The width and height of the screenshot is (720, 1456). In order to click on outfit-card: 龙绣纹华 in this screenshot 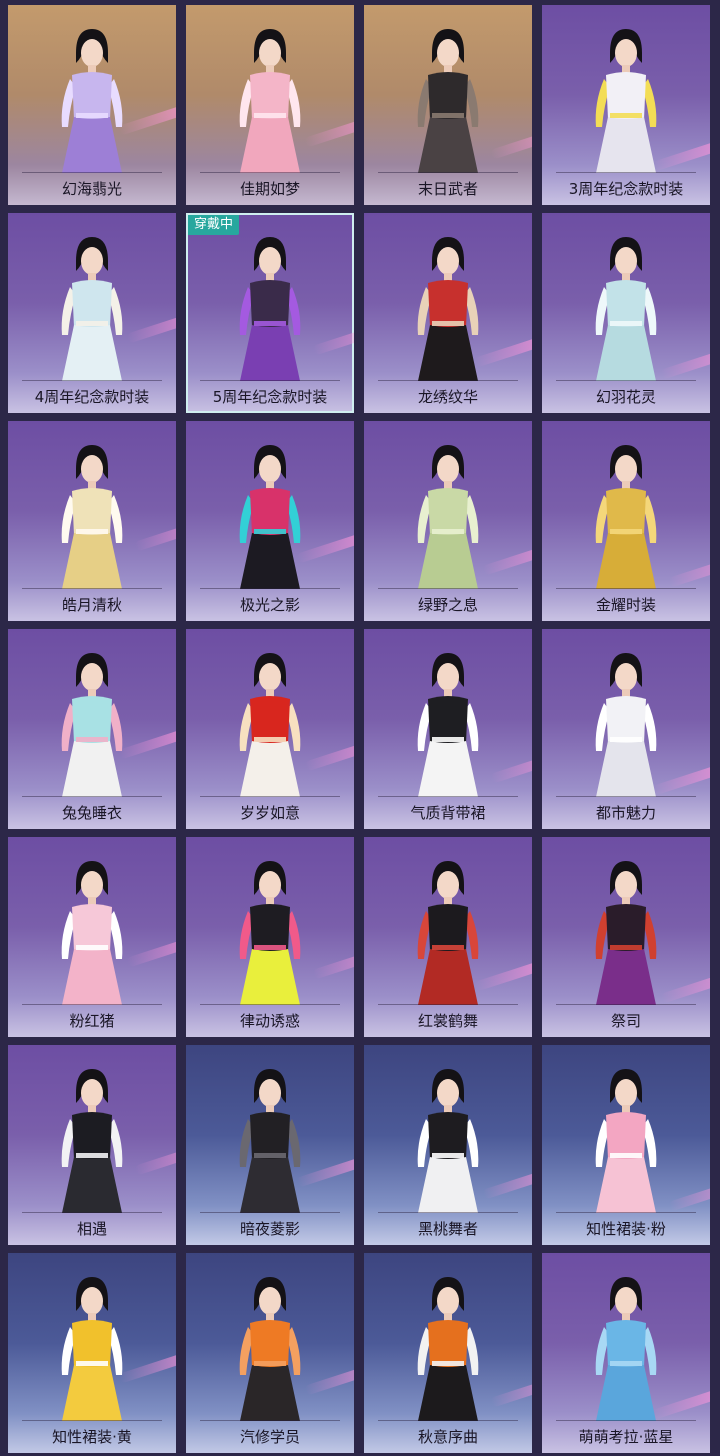, I will do `click(448, 313)`.